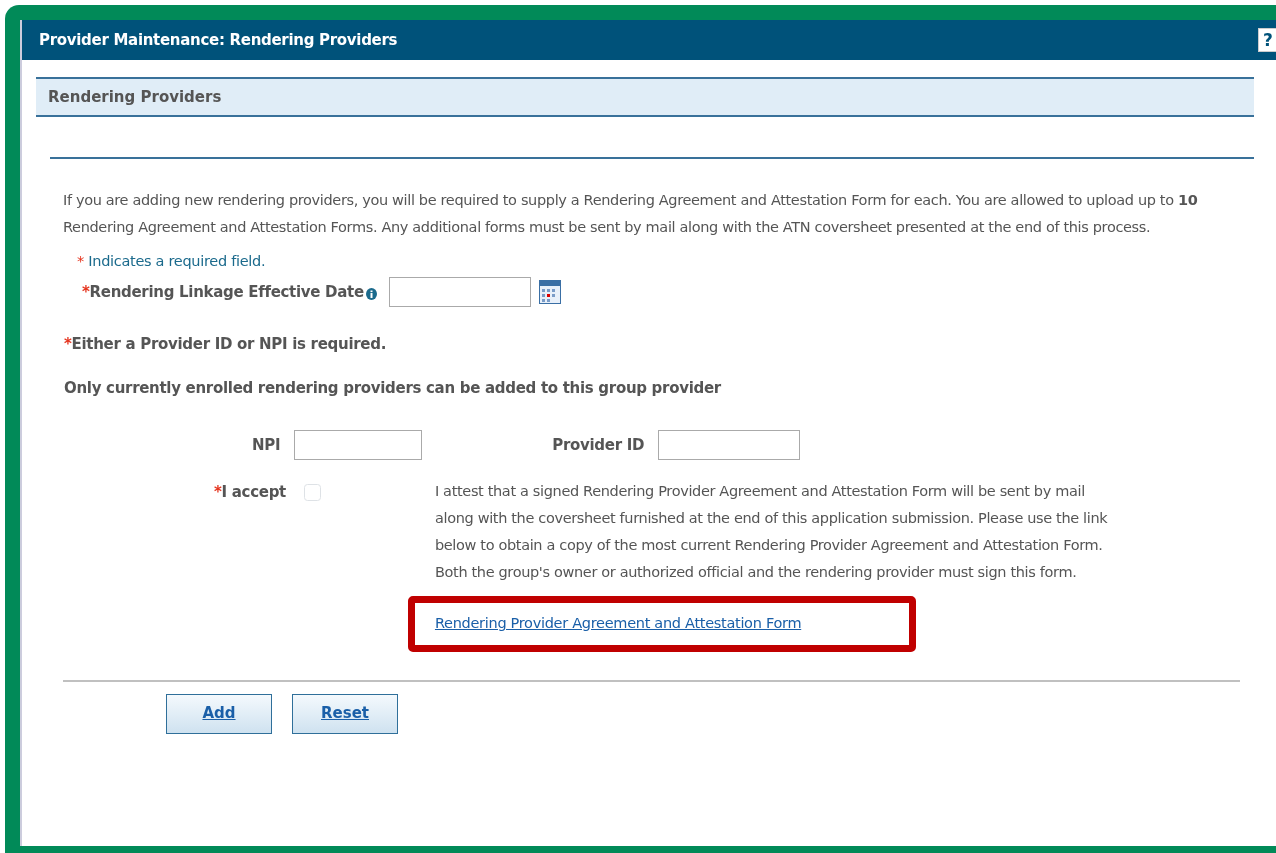  Describe the element at coordinates (135, 97) in the screenshot. I see `section-title: Rendering Providers` at that location.